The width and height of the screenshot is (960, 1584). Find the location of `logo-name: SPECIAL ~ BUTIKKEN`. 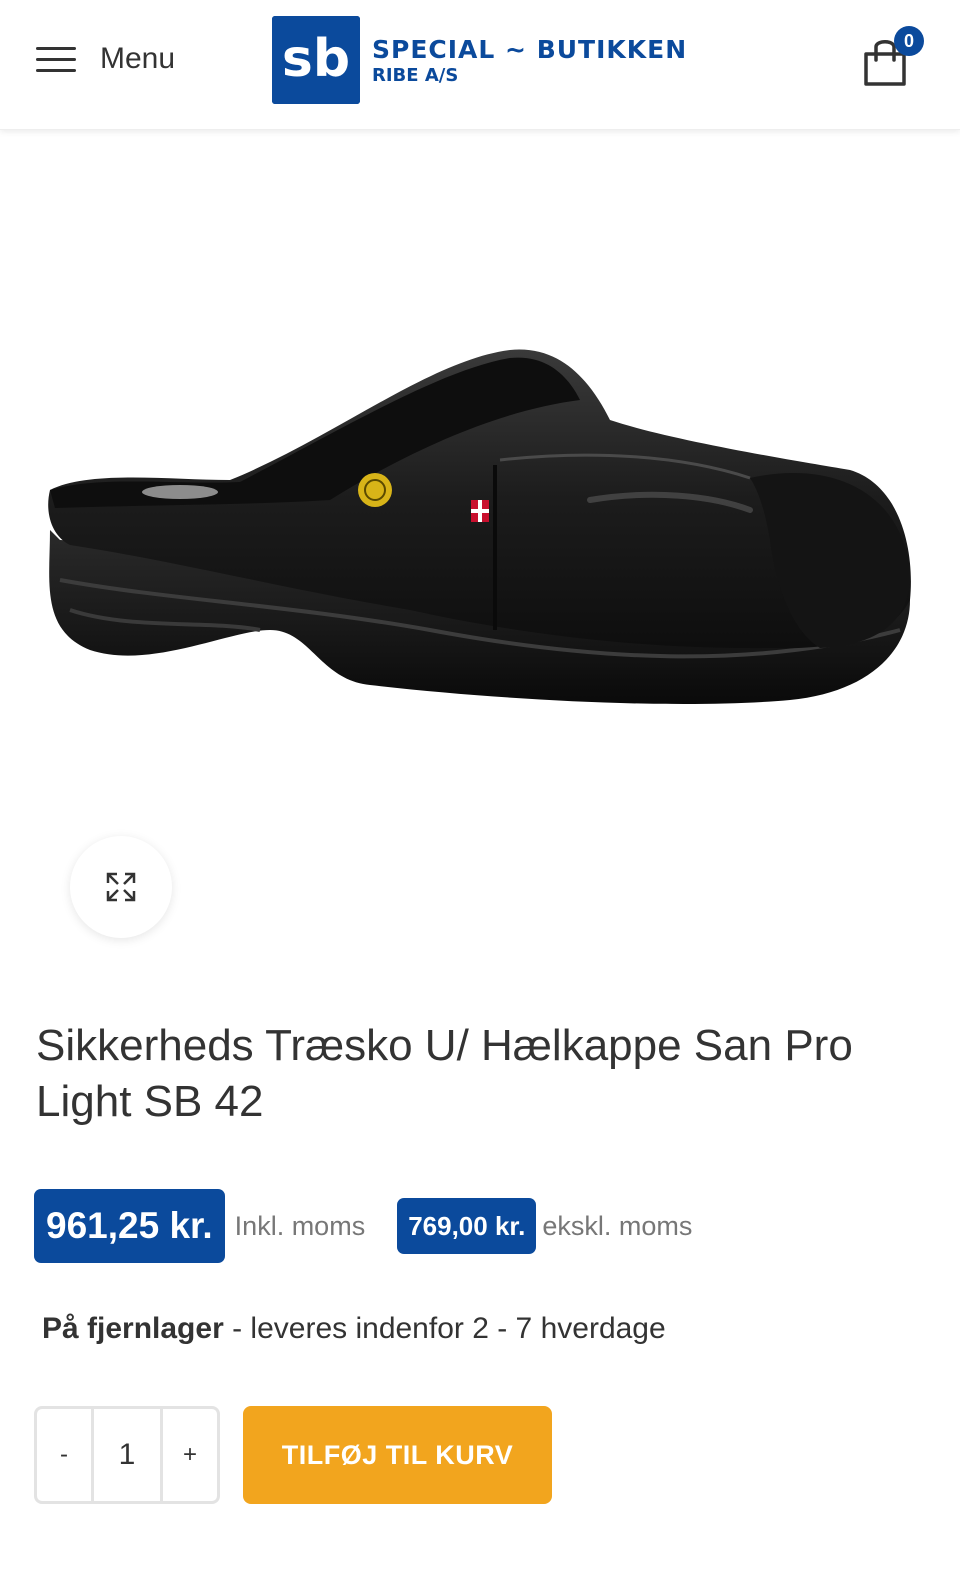

logo-name: SPECIAL ~ BUTIKKEN is located at coordinates (530, 49).